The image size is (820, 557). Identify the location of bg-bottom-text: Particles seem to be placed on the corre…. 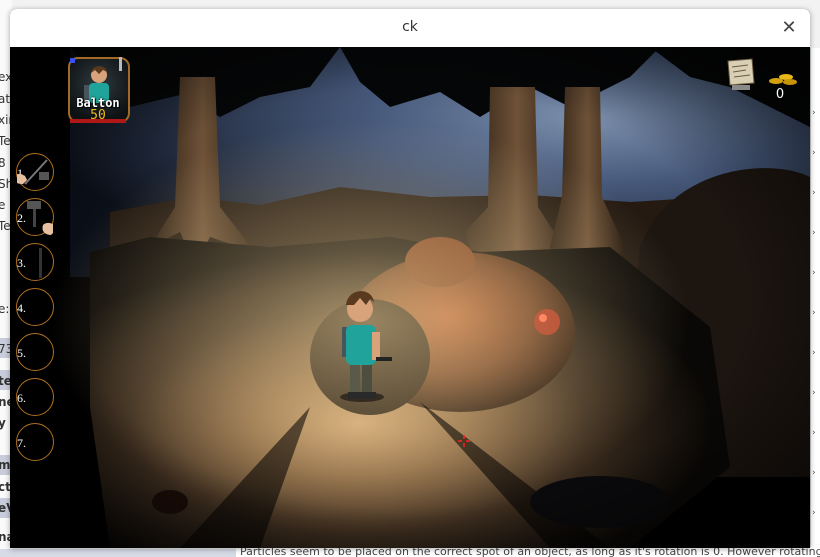
(530, 552).